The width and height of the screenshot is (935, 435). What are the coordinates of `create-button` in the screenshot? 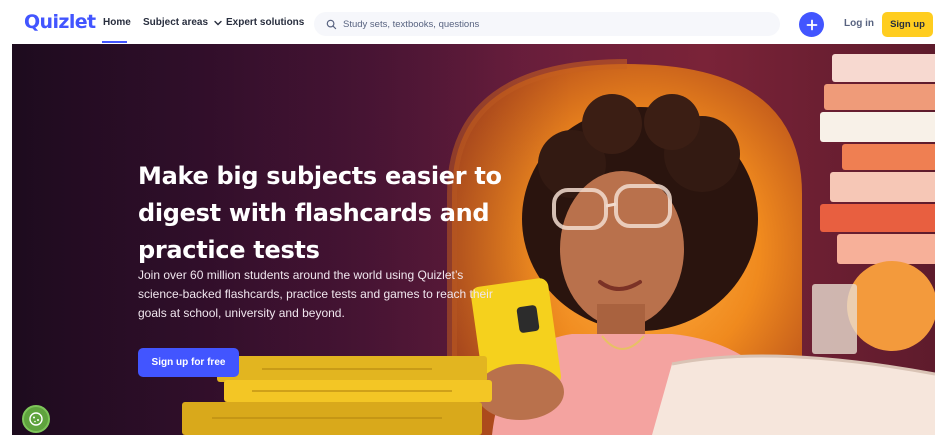 It's located at (811, 24).